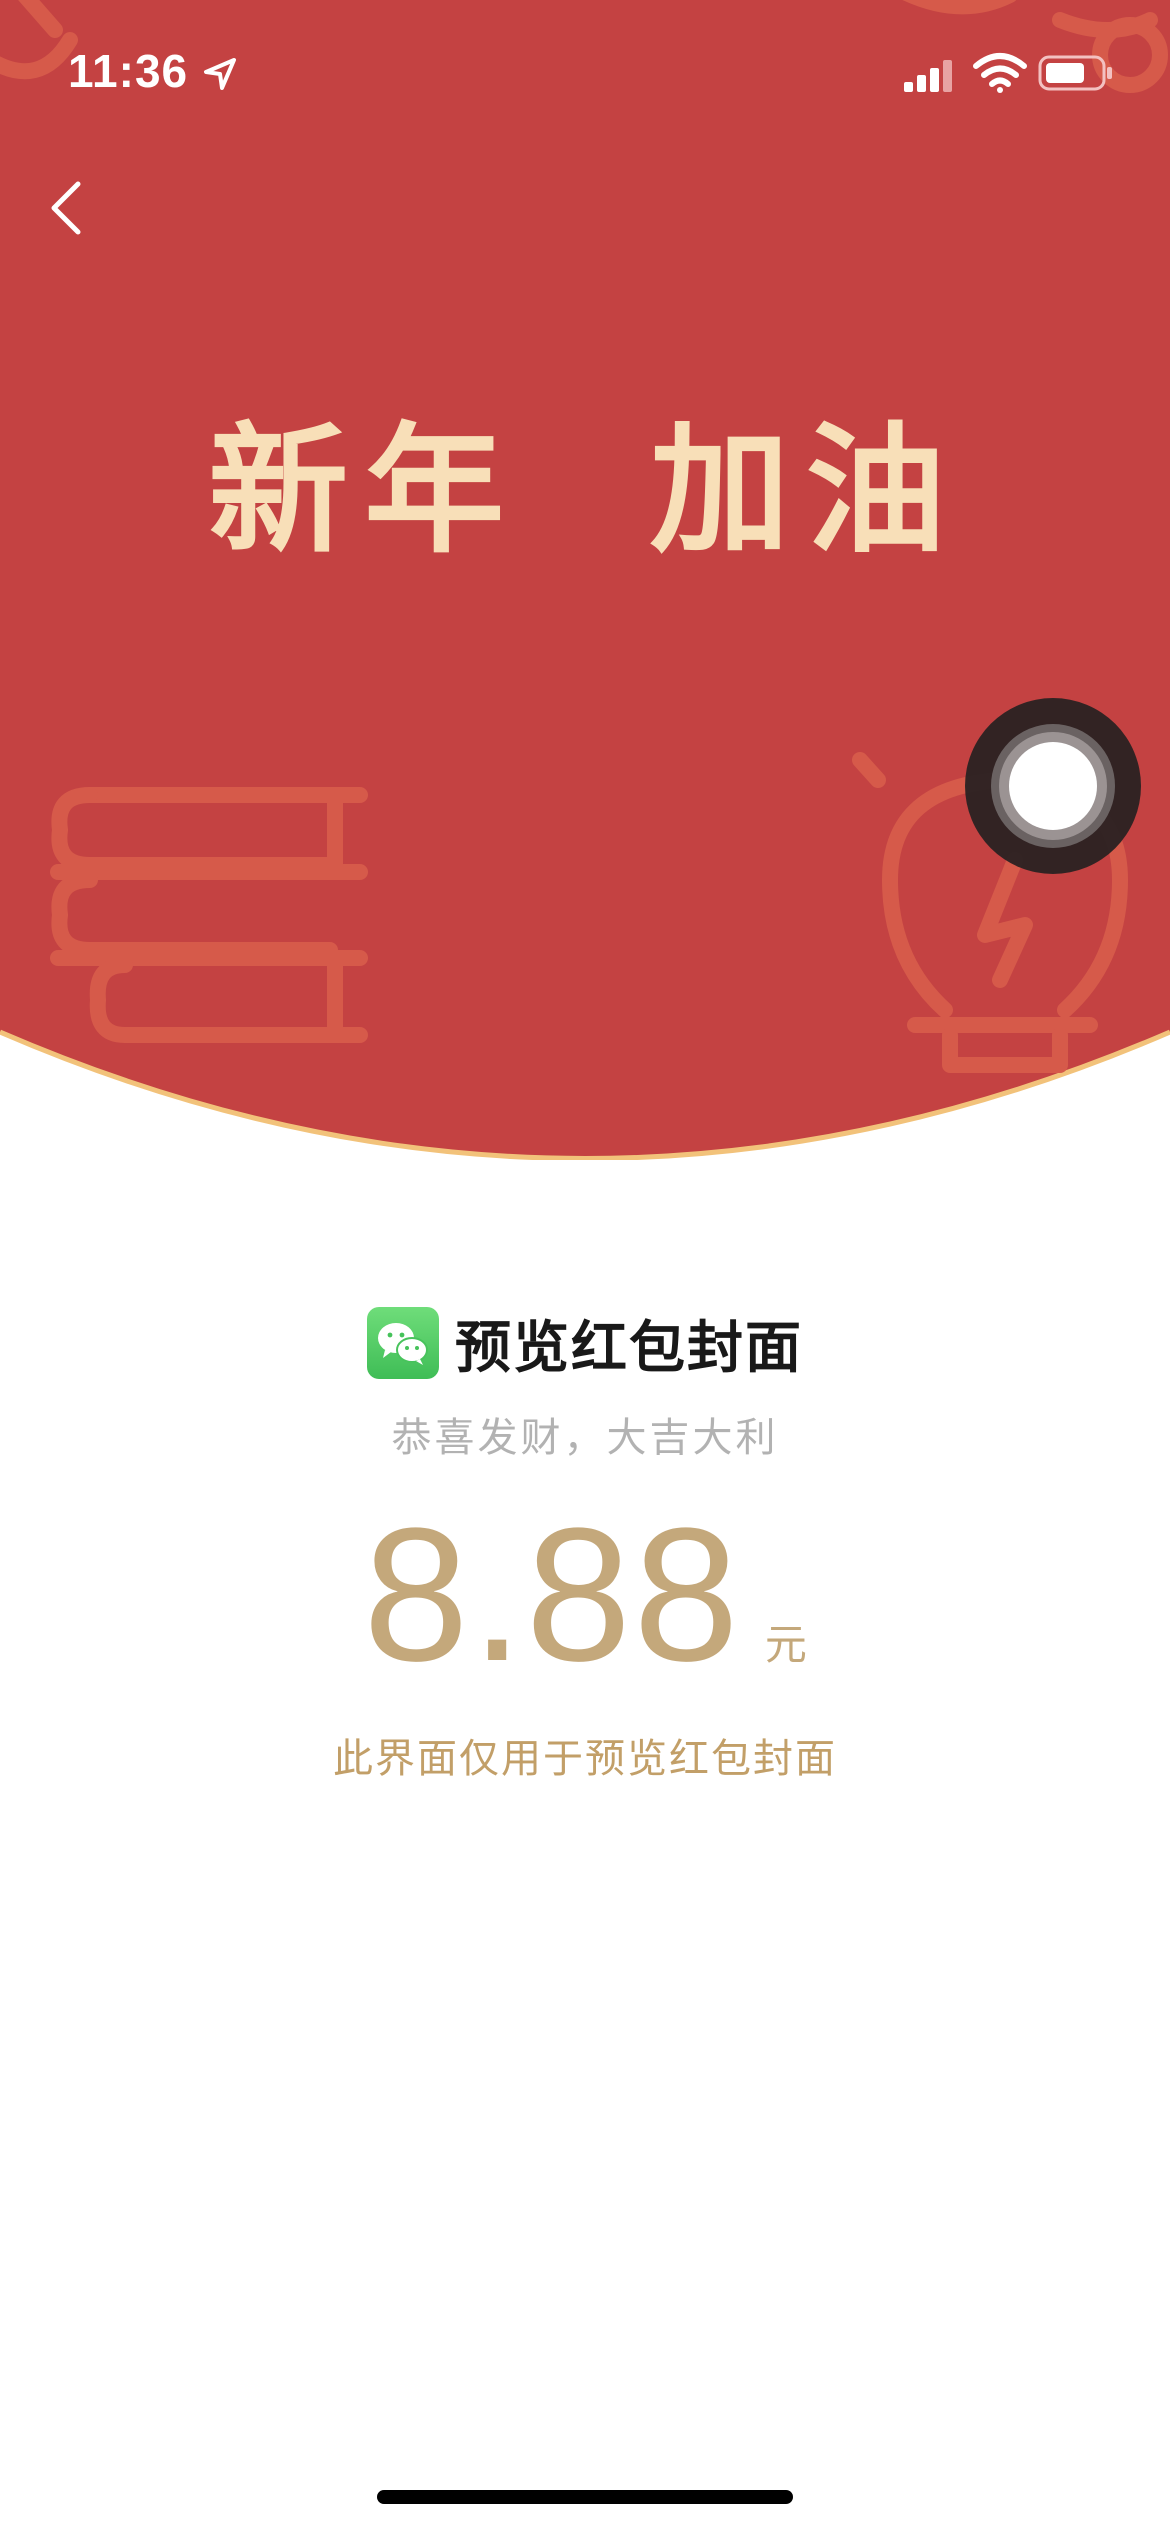  What do you see at coordinates (585, 1438) in the screenshot?
I see `blessing-text: 恭喜发财，大吉大利` at bounding box center [585, 1438].